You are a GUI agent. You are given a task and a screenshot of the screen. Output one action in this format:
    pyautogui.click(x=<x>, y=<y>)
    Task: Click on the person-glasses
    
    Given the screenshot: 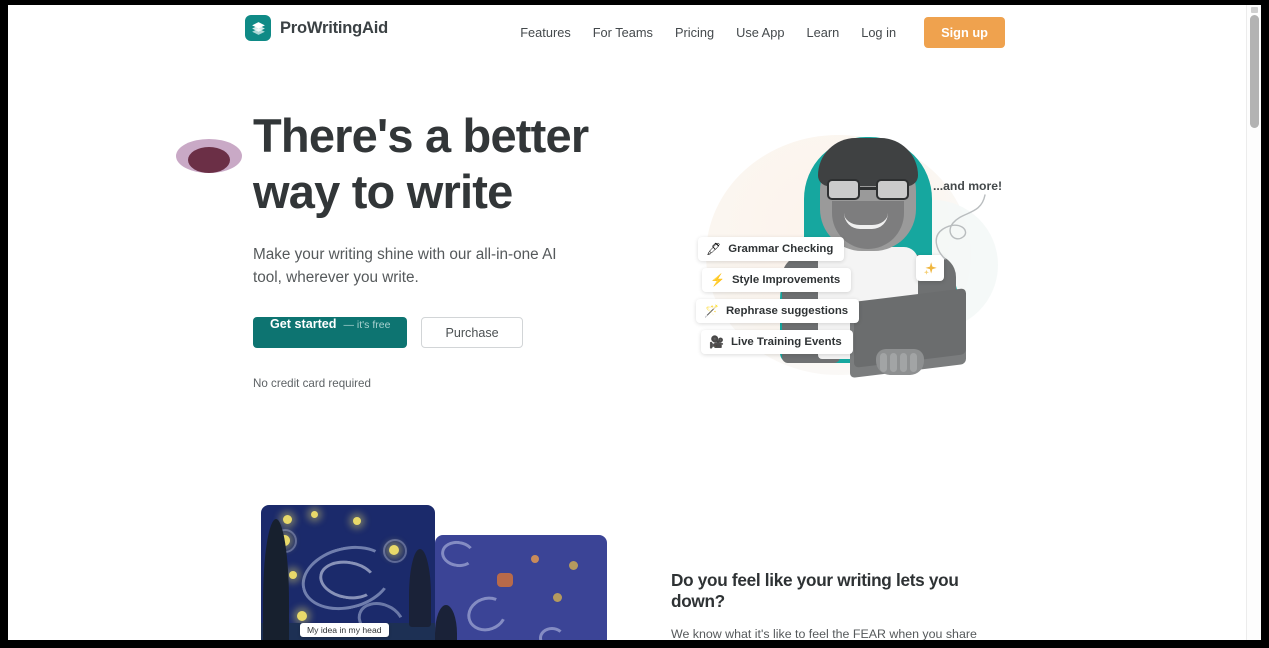 What is the action you would take?
    pyautogui.click(x=868, y=189)
    